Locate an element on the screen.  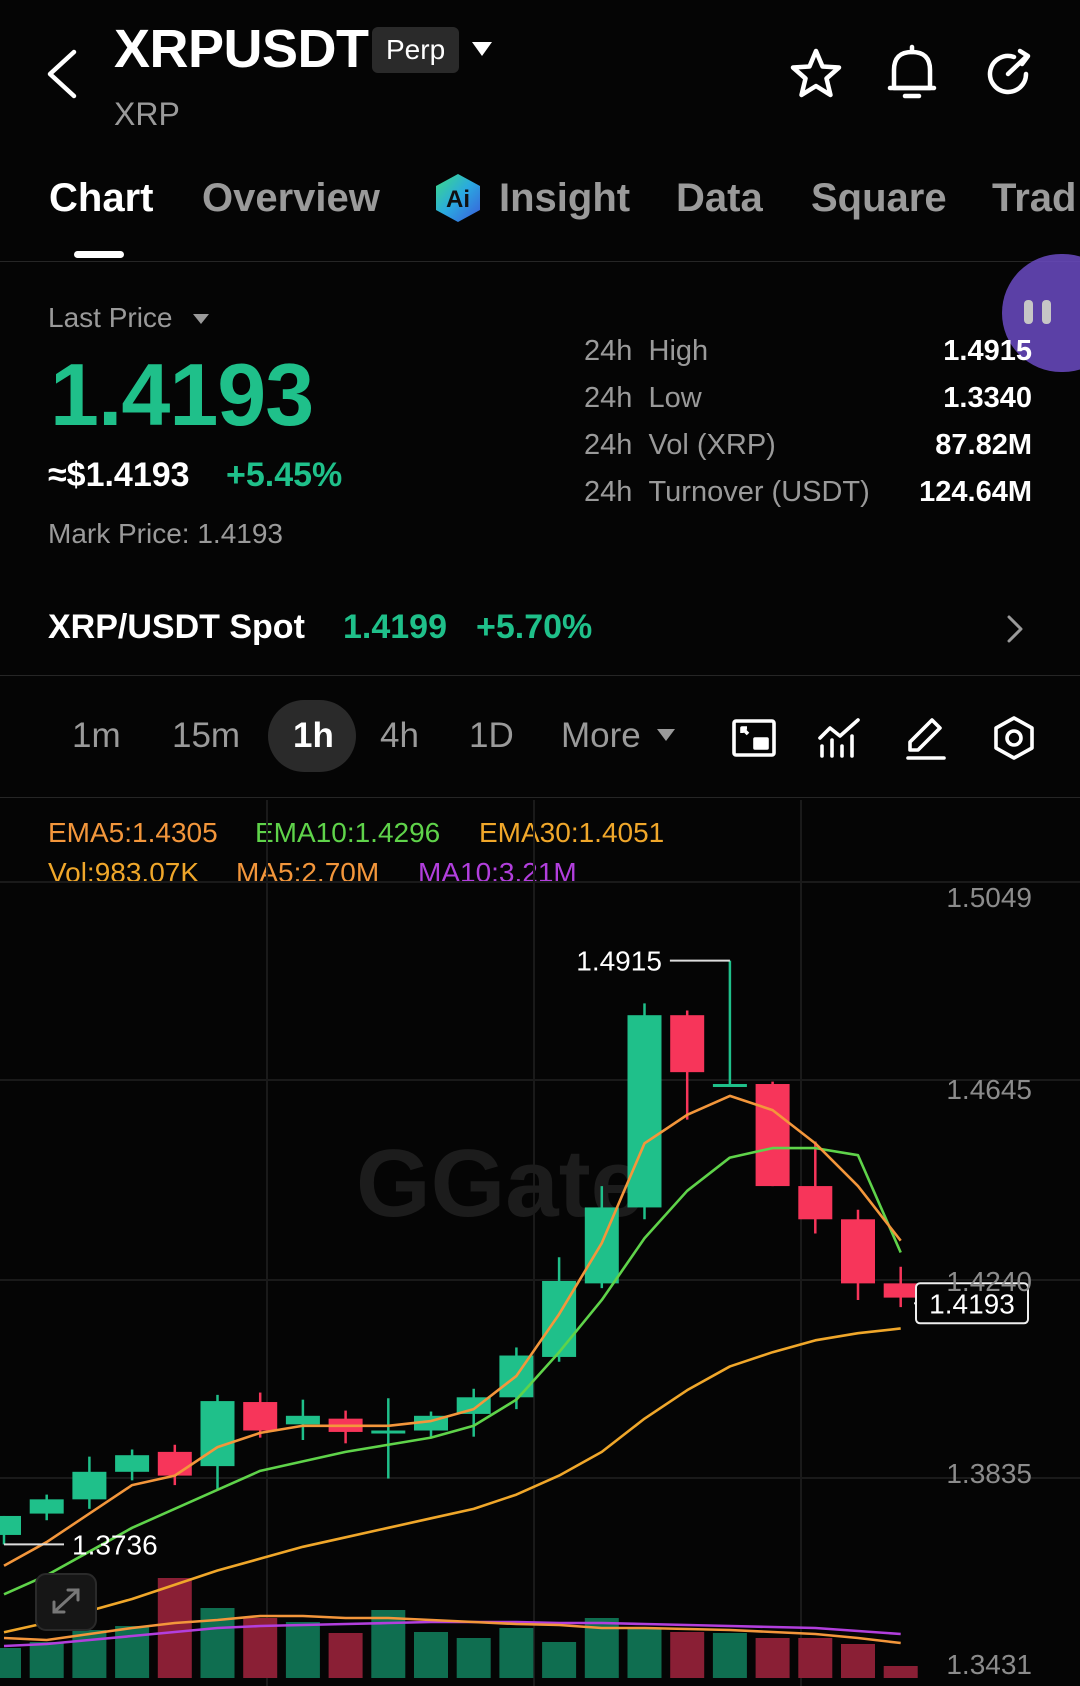
tab-insight: Insight is located at coordinates (564, 198).